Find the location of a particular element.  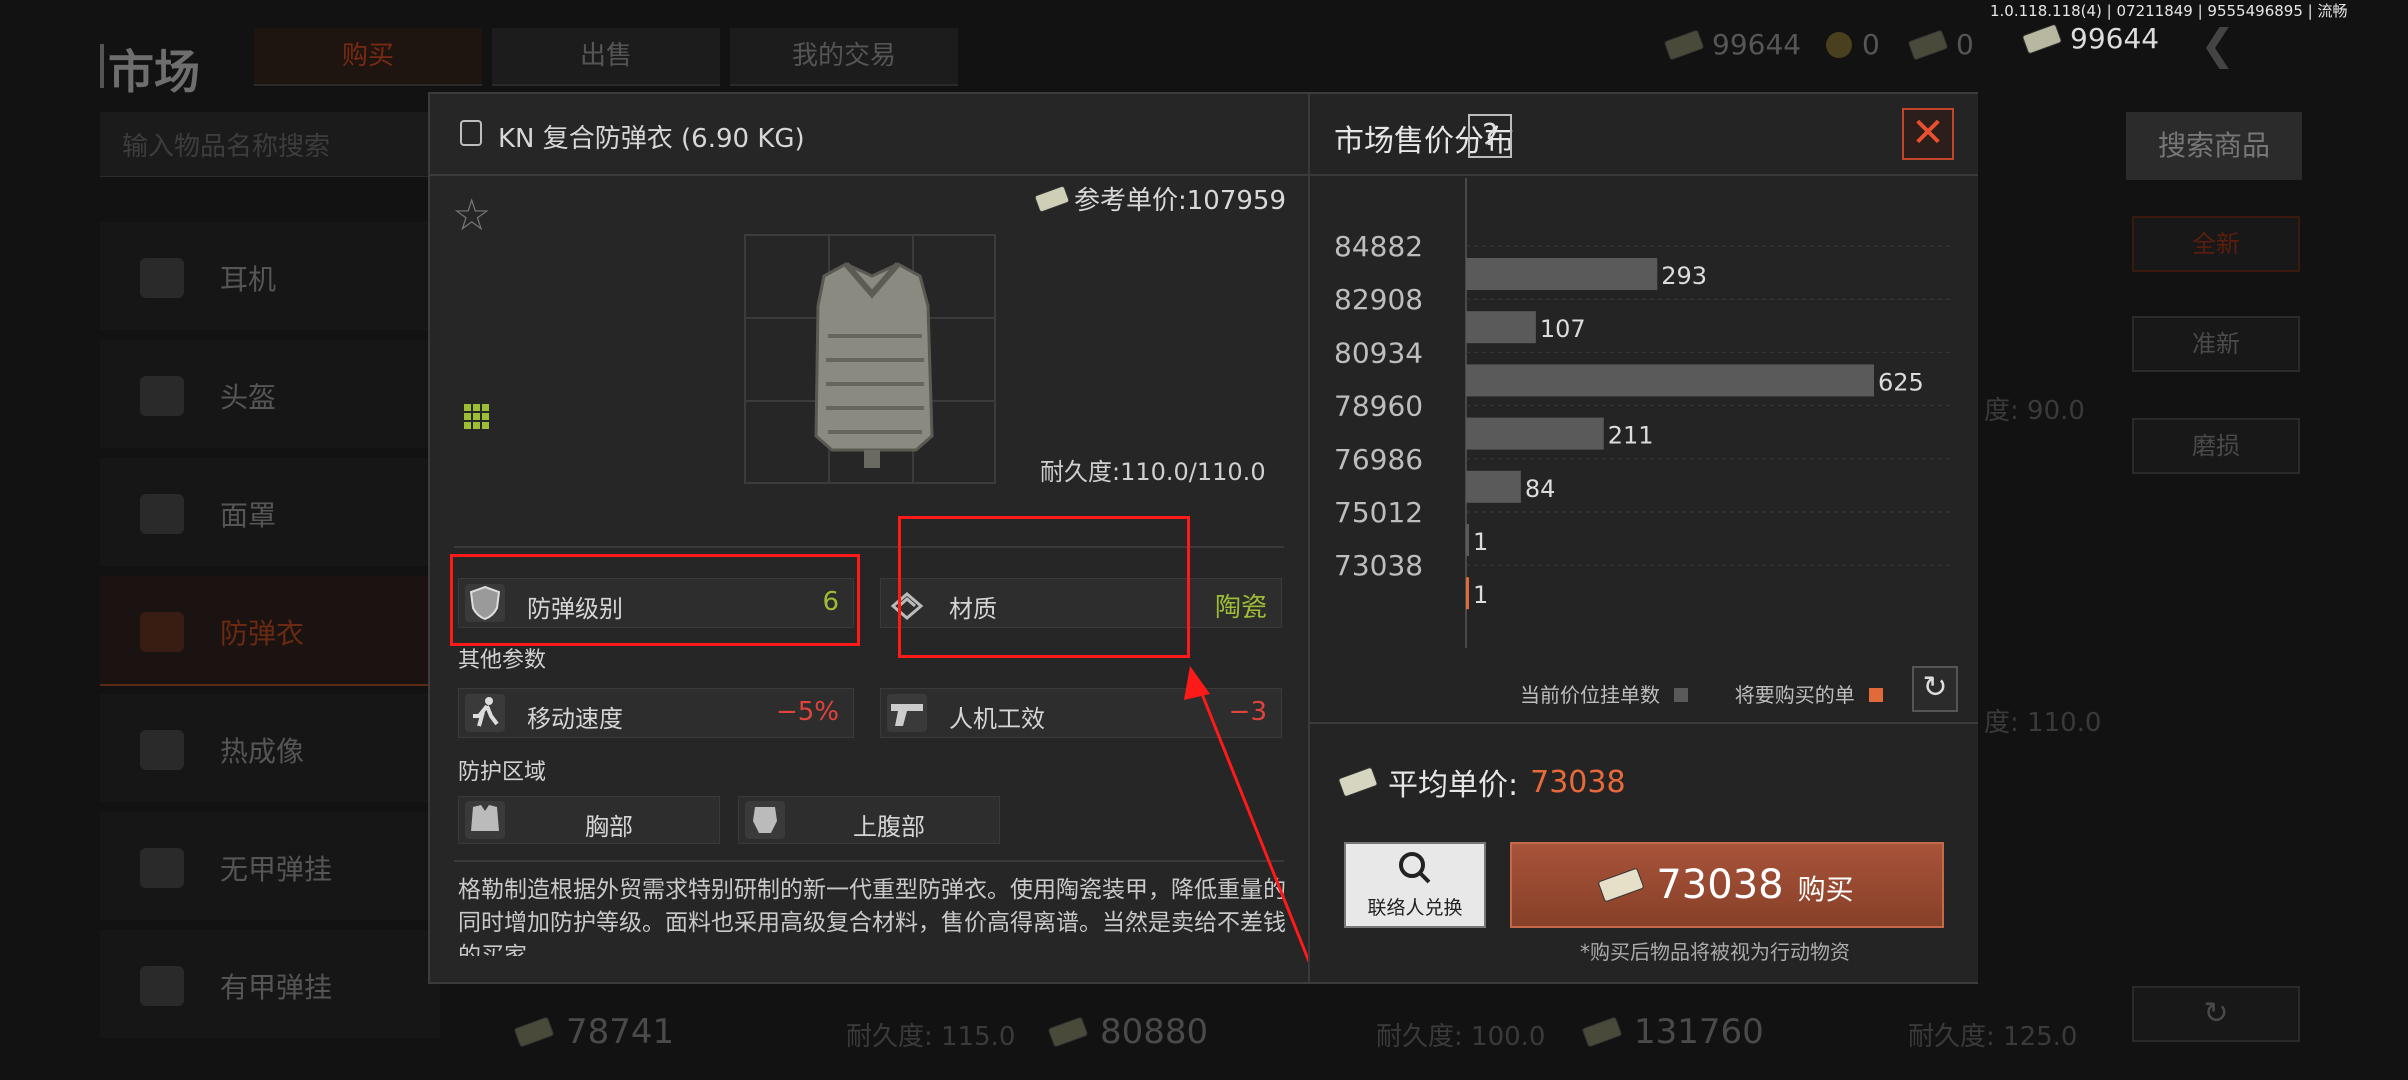

title-accent is located at coordinates (102, 66).